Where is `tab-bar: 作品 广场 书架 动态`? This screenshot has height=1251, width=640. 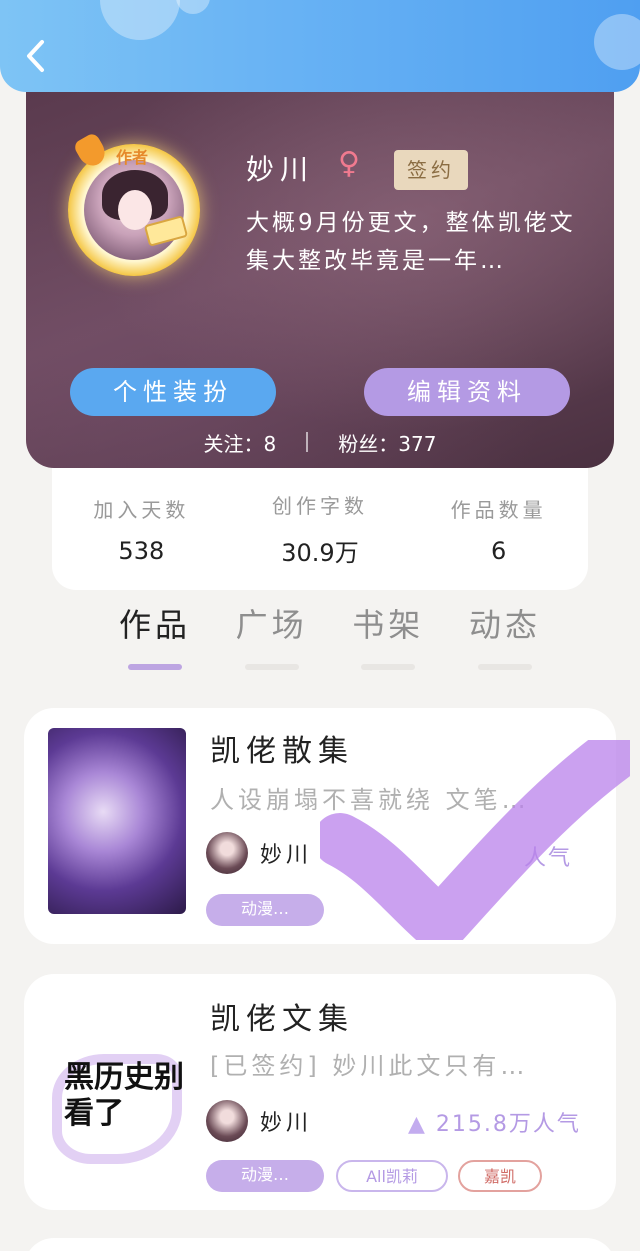
tab-bar: 作品 广场 书架 动态 is located at coordinates (330, 635).